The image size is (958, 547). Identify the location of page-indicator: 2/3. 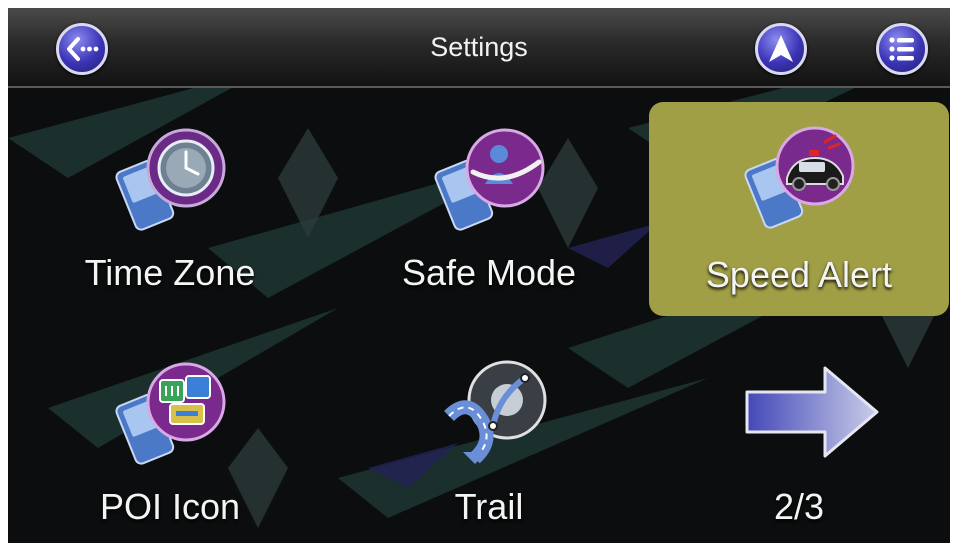
(799, 506).